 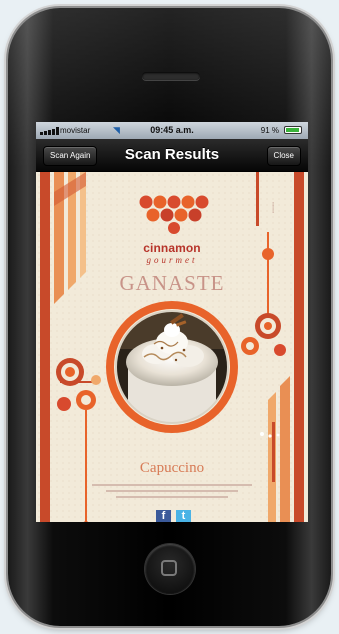 I want to click on home-square-icon, so click(x=169, y=568).